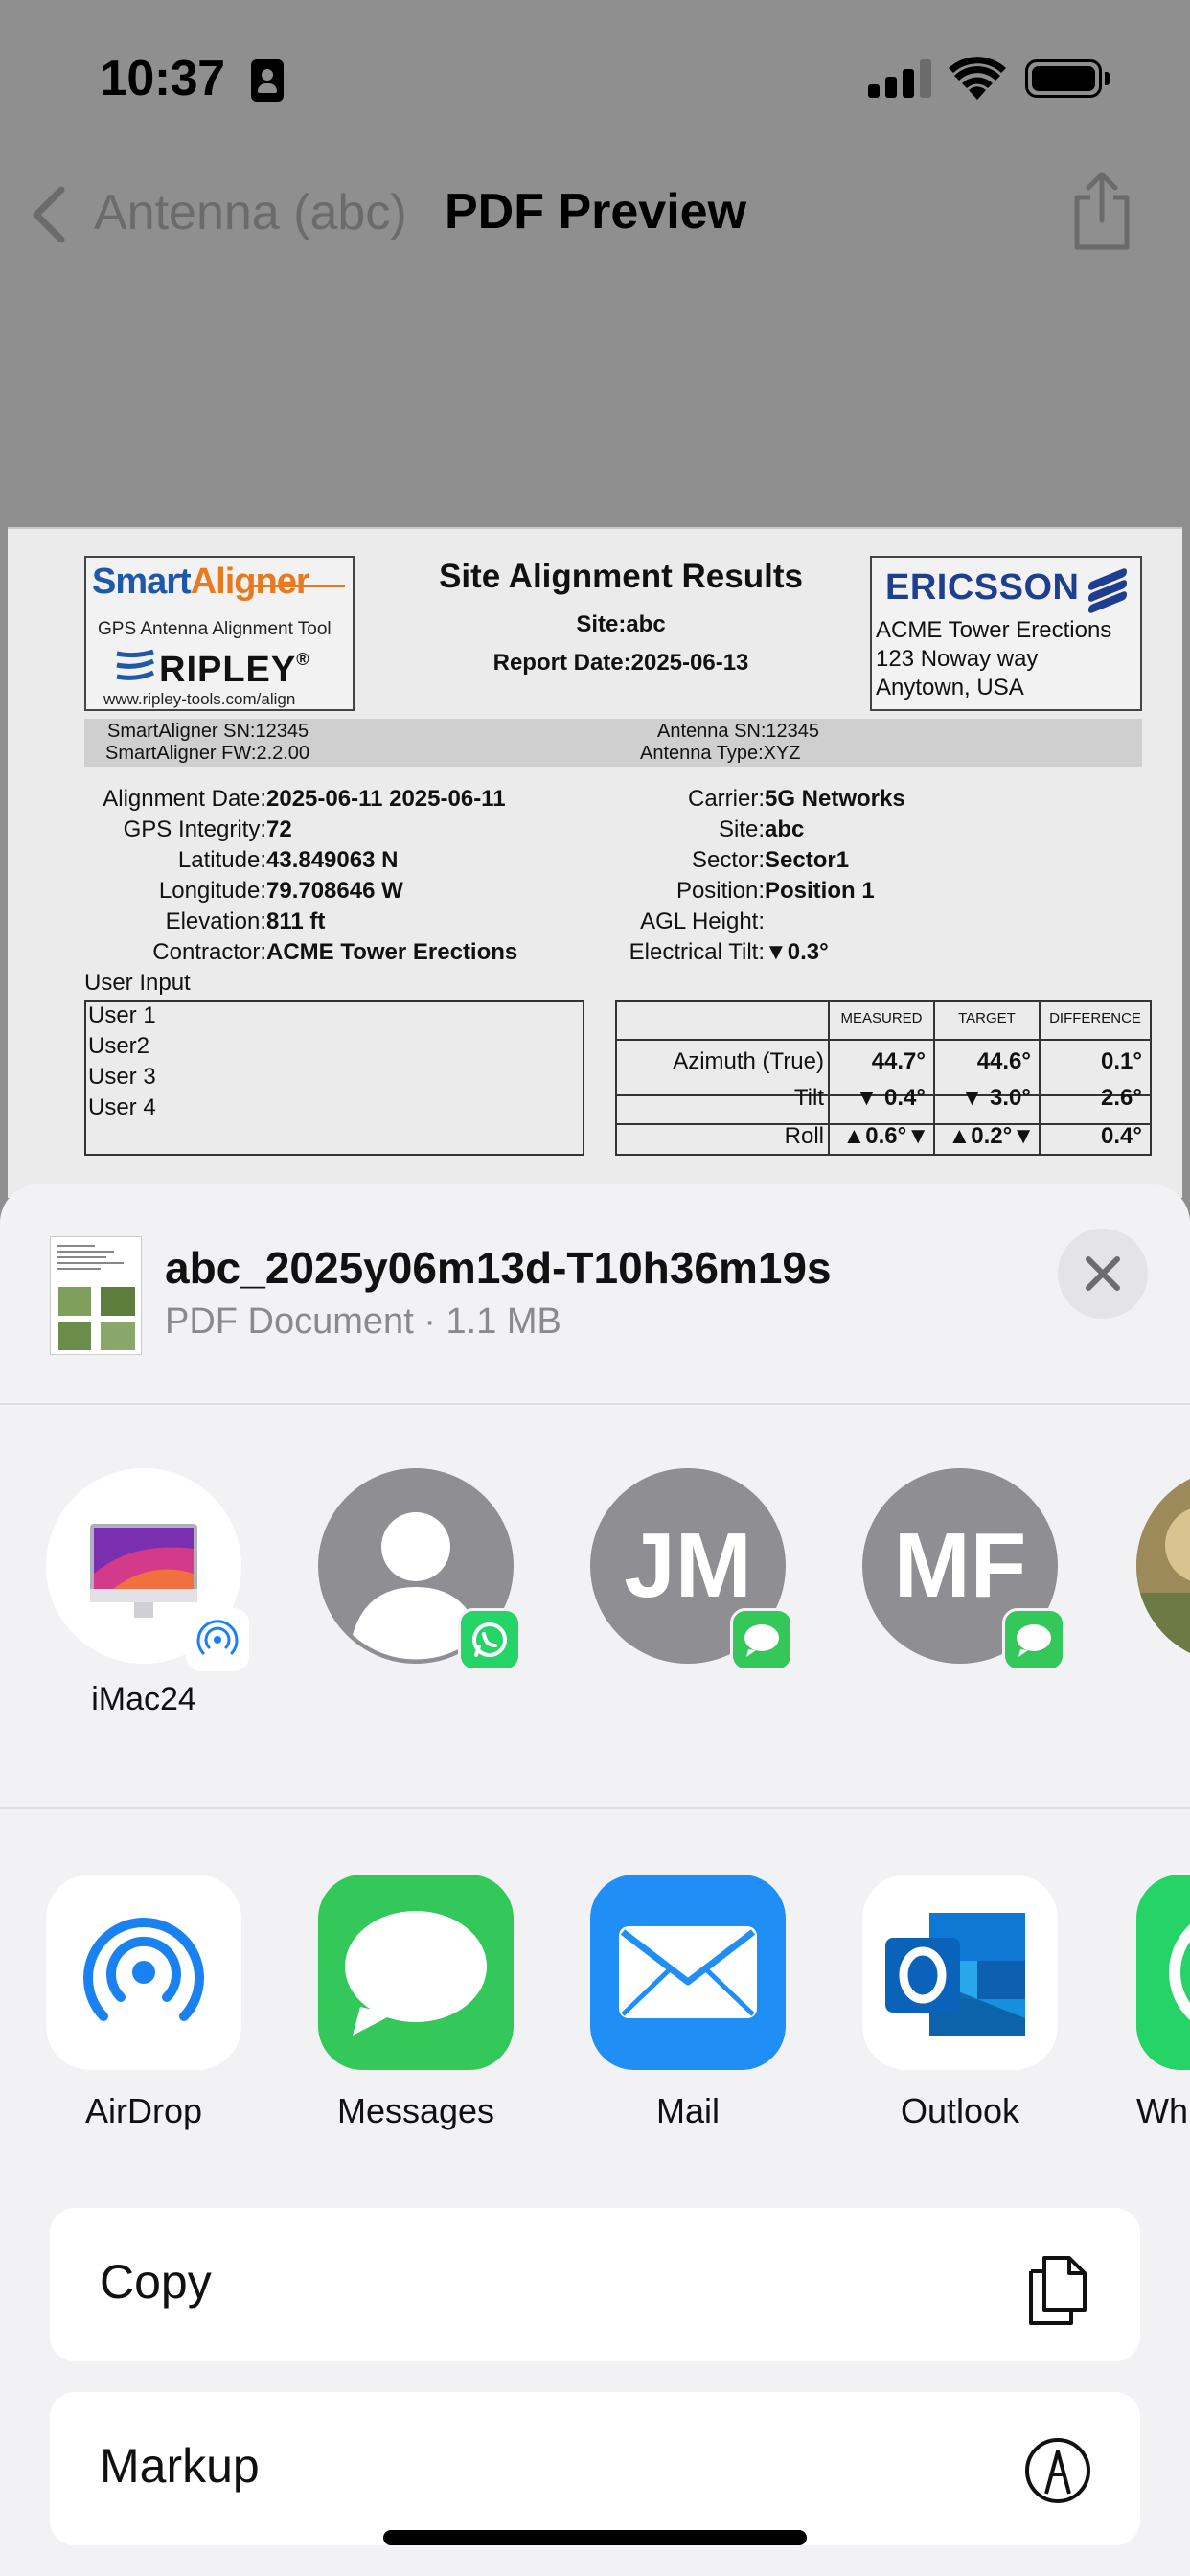 The width and height of the screenshot is (1190, 2576). I want to click on info-longitude: Longitude:79.708646 W, so click(280, 891).